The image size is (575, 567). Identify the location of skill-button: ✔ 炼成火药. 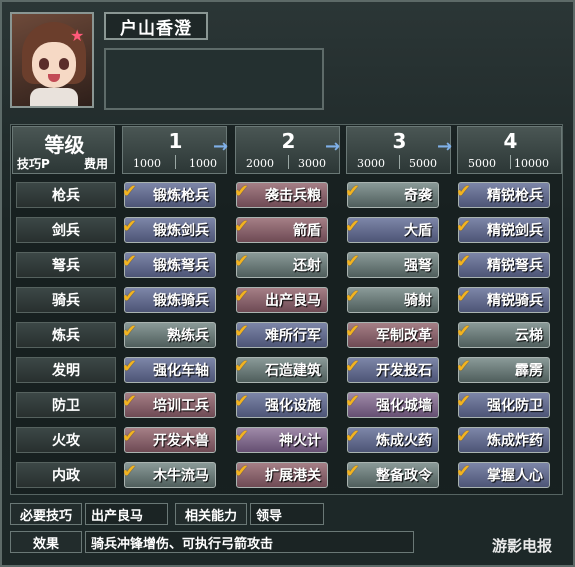
(392, 439).